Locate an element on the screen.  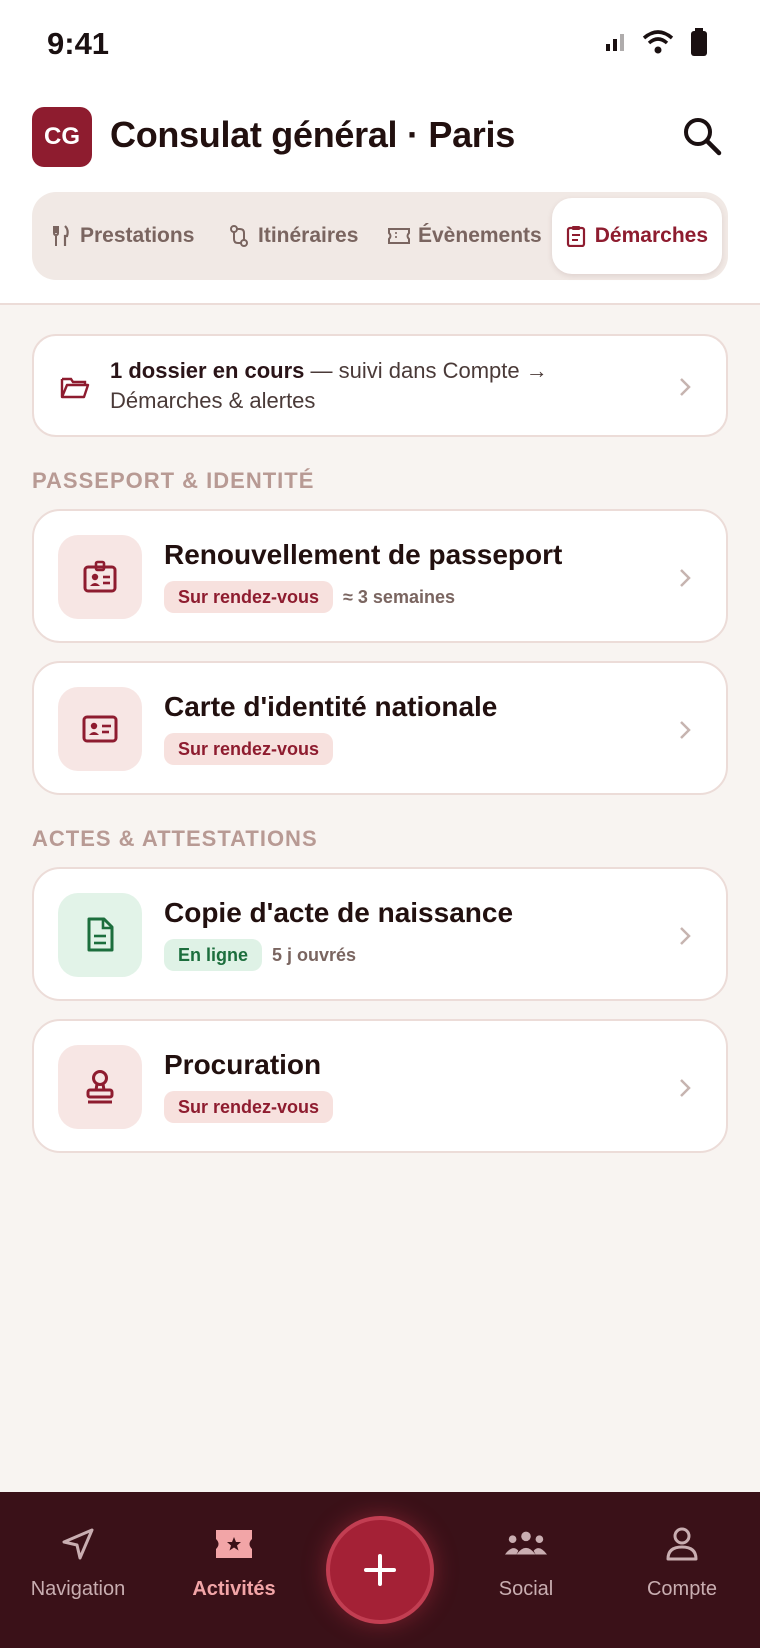
tab-label: Évènements is located at coordinates (480, 235).